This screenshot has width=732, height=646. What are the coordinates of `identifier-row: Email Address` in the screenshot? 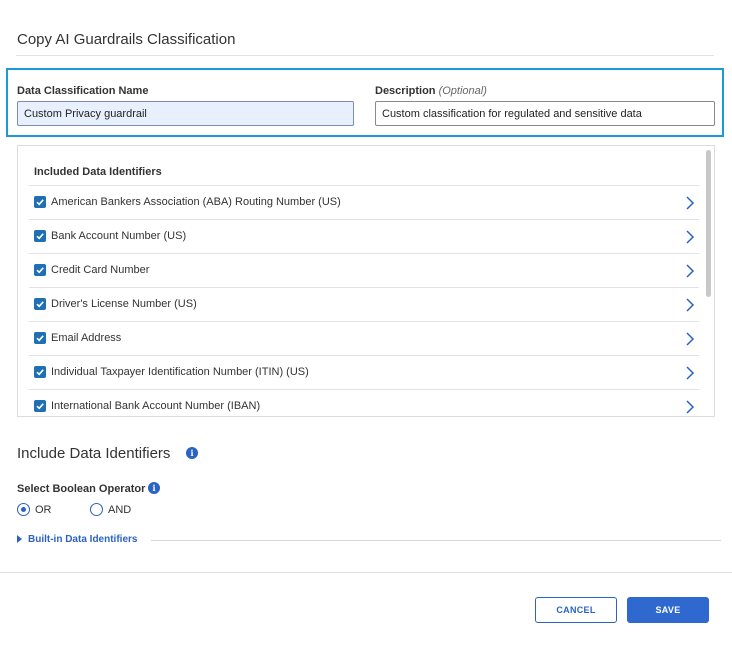 It's located at (364, 338).